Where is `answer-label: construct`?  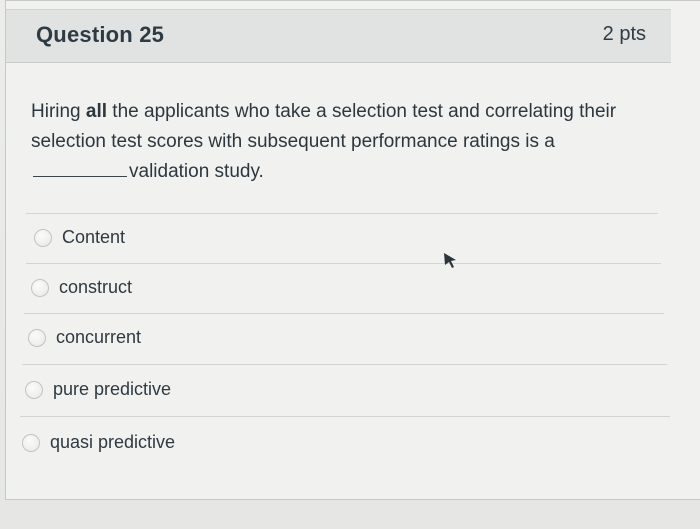
answer-label: construct is located at coordinates (96, 287).